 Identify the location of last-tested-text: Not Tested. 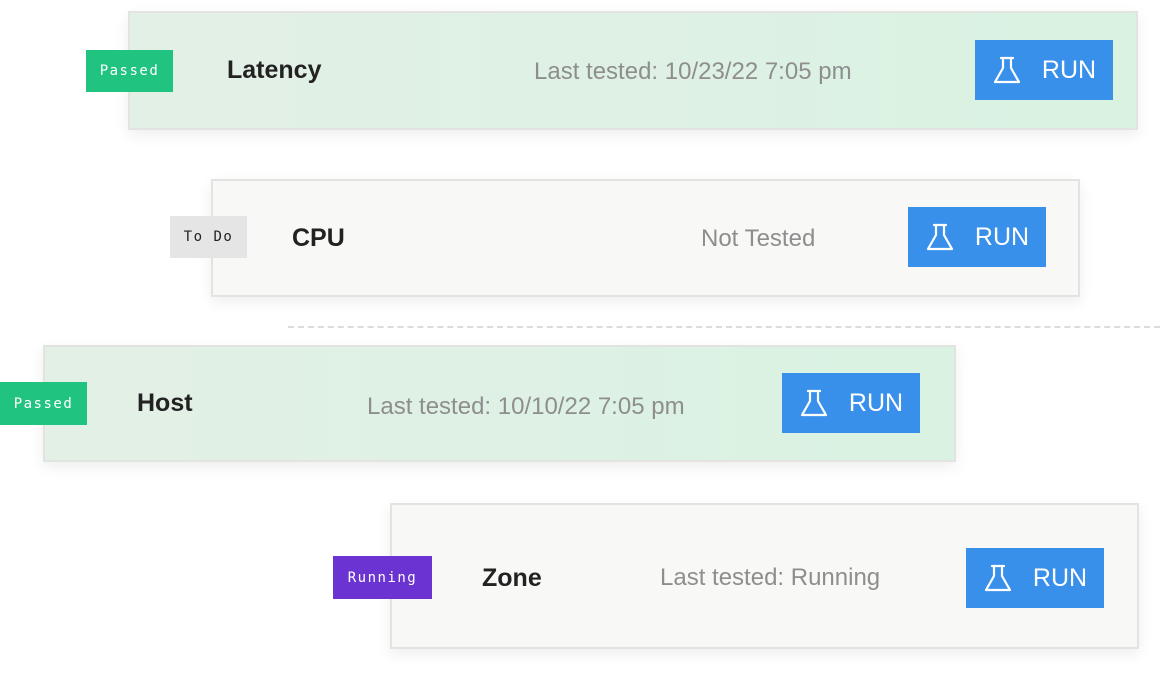
(758, 238).